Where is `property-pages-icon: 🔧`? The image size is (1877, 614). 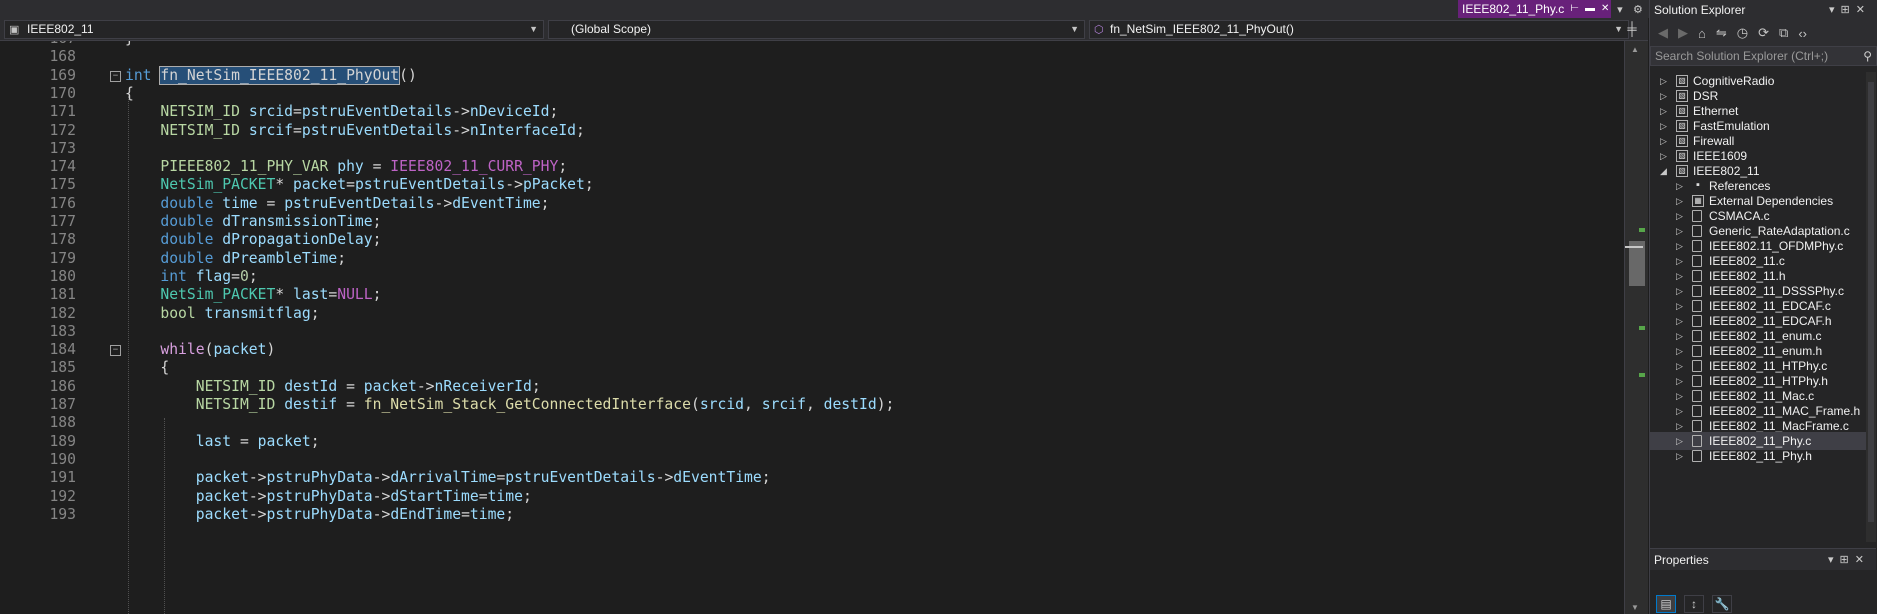
property-pages-icon: 🔧 is located at coordinates (1722, 604).